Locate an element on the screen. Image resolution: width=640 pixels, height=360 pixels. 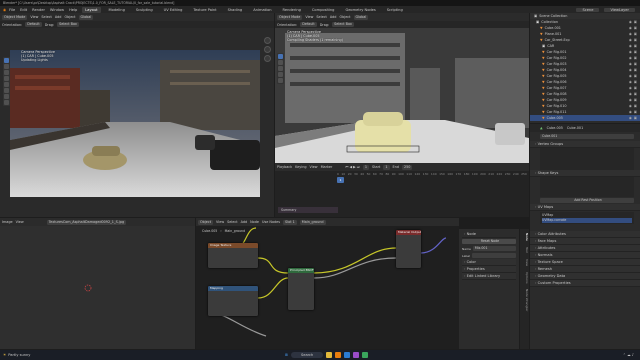
mode-selector-right: Object Mode is located at coordinates (290, 17).